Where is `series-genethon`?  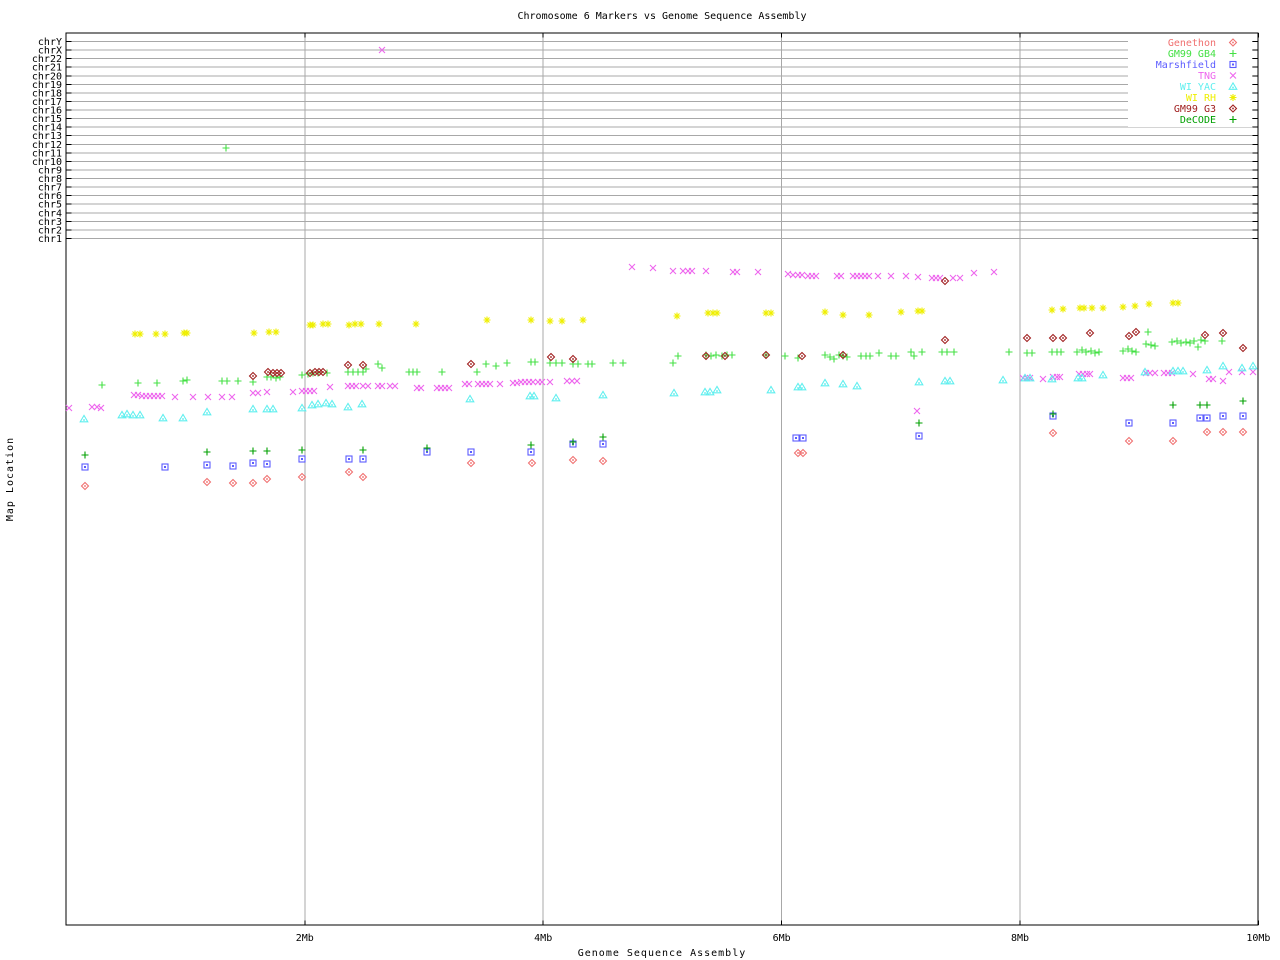
series-genethon is located at coordinates (664, 459).